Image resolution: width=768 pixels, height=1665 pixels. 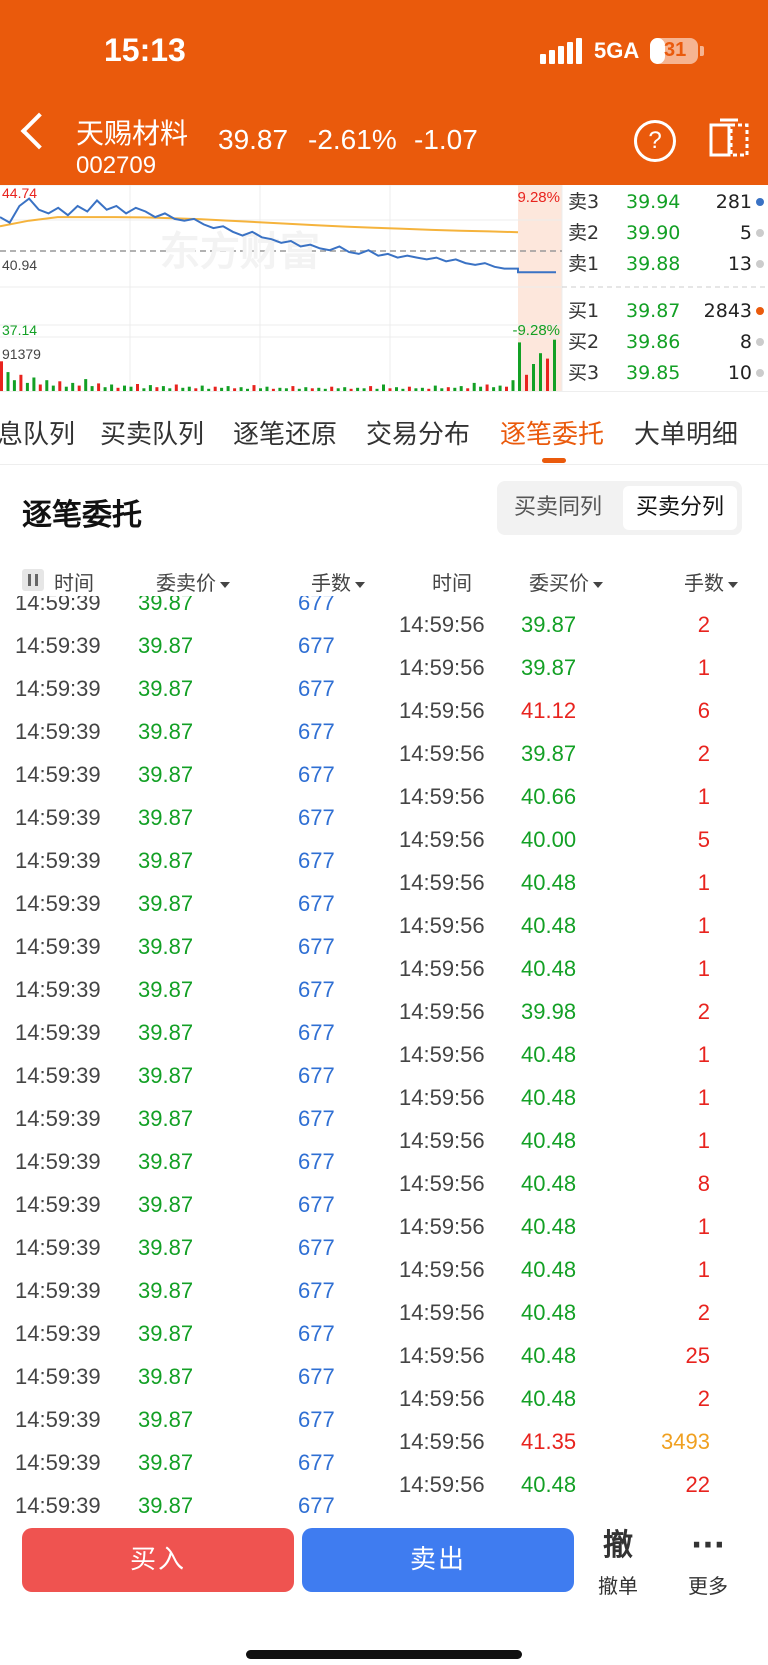 I want to click on status-time: 15:13, so click(x=145, y=50).